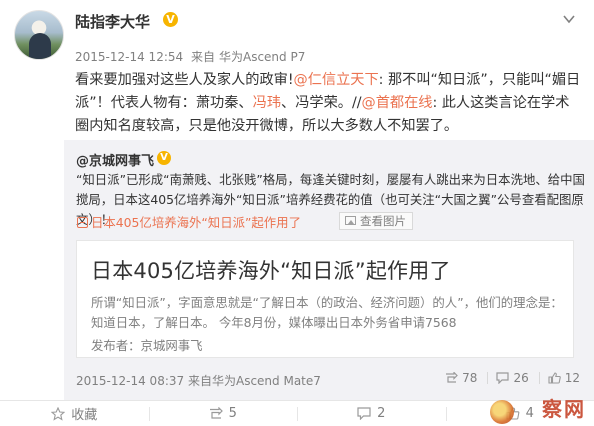  I want to click on chevron-down-icon, so click(569, 19).